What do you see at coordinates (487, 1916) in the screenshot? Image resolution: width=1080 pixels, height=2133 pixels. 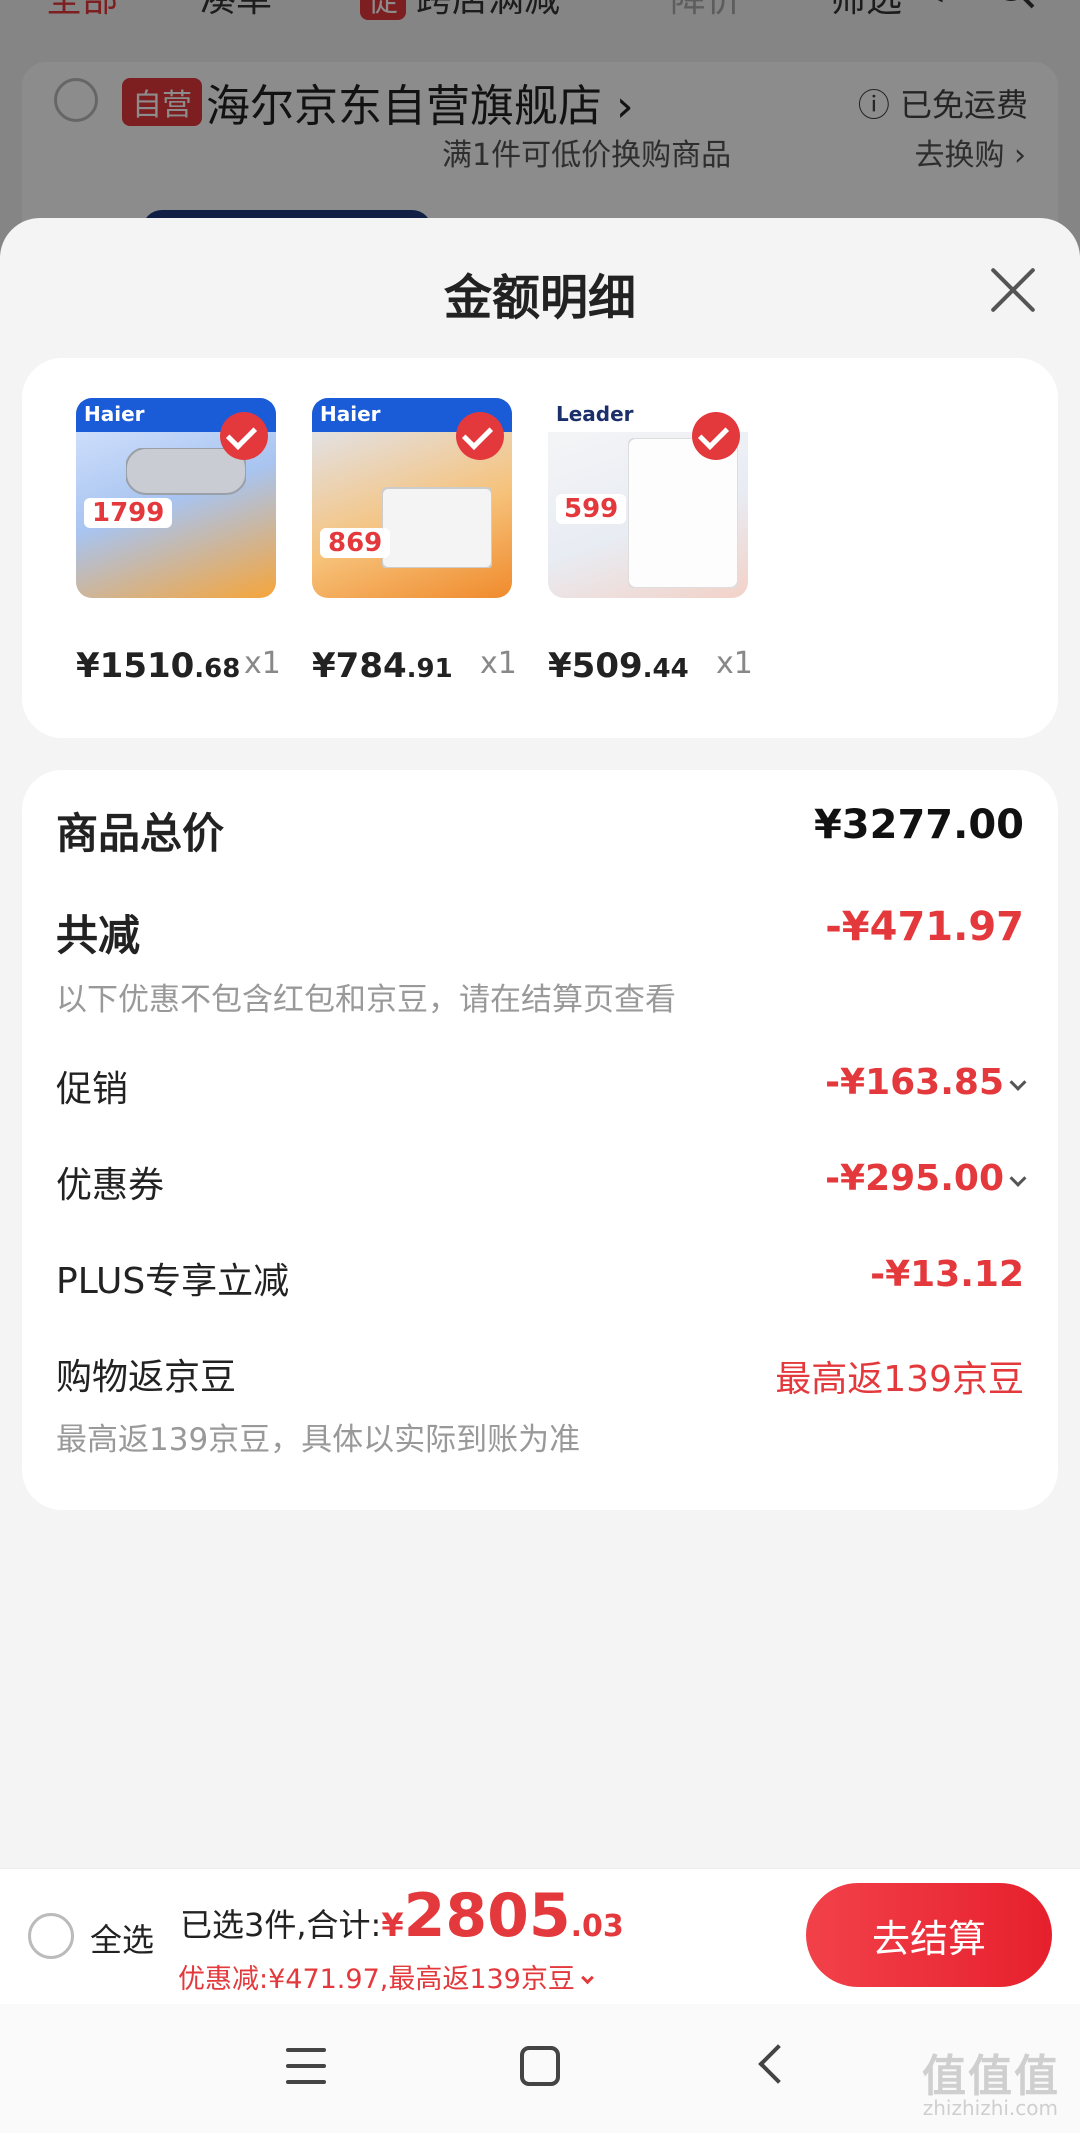 I see `total-amount-integer: 2805` at bounding box center [487, 1916].